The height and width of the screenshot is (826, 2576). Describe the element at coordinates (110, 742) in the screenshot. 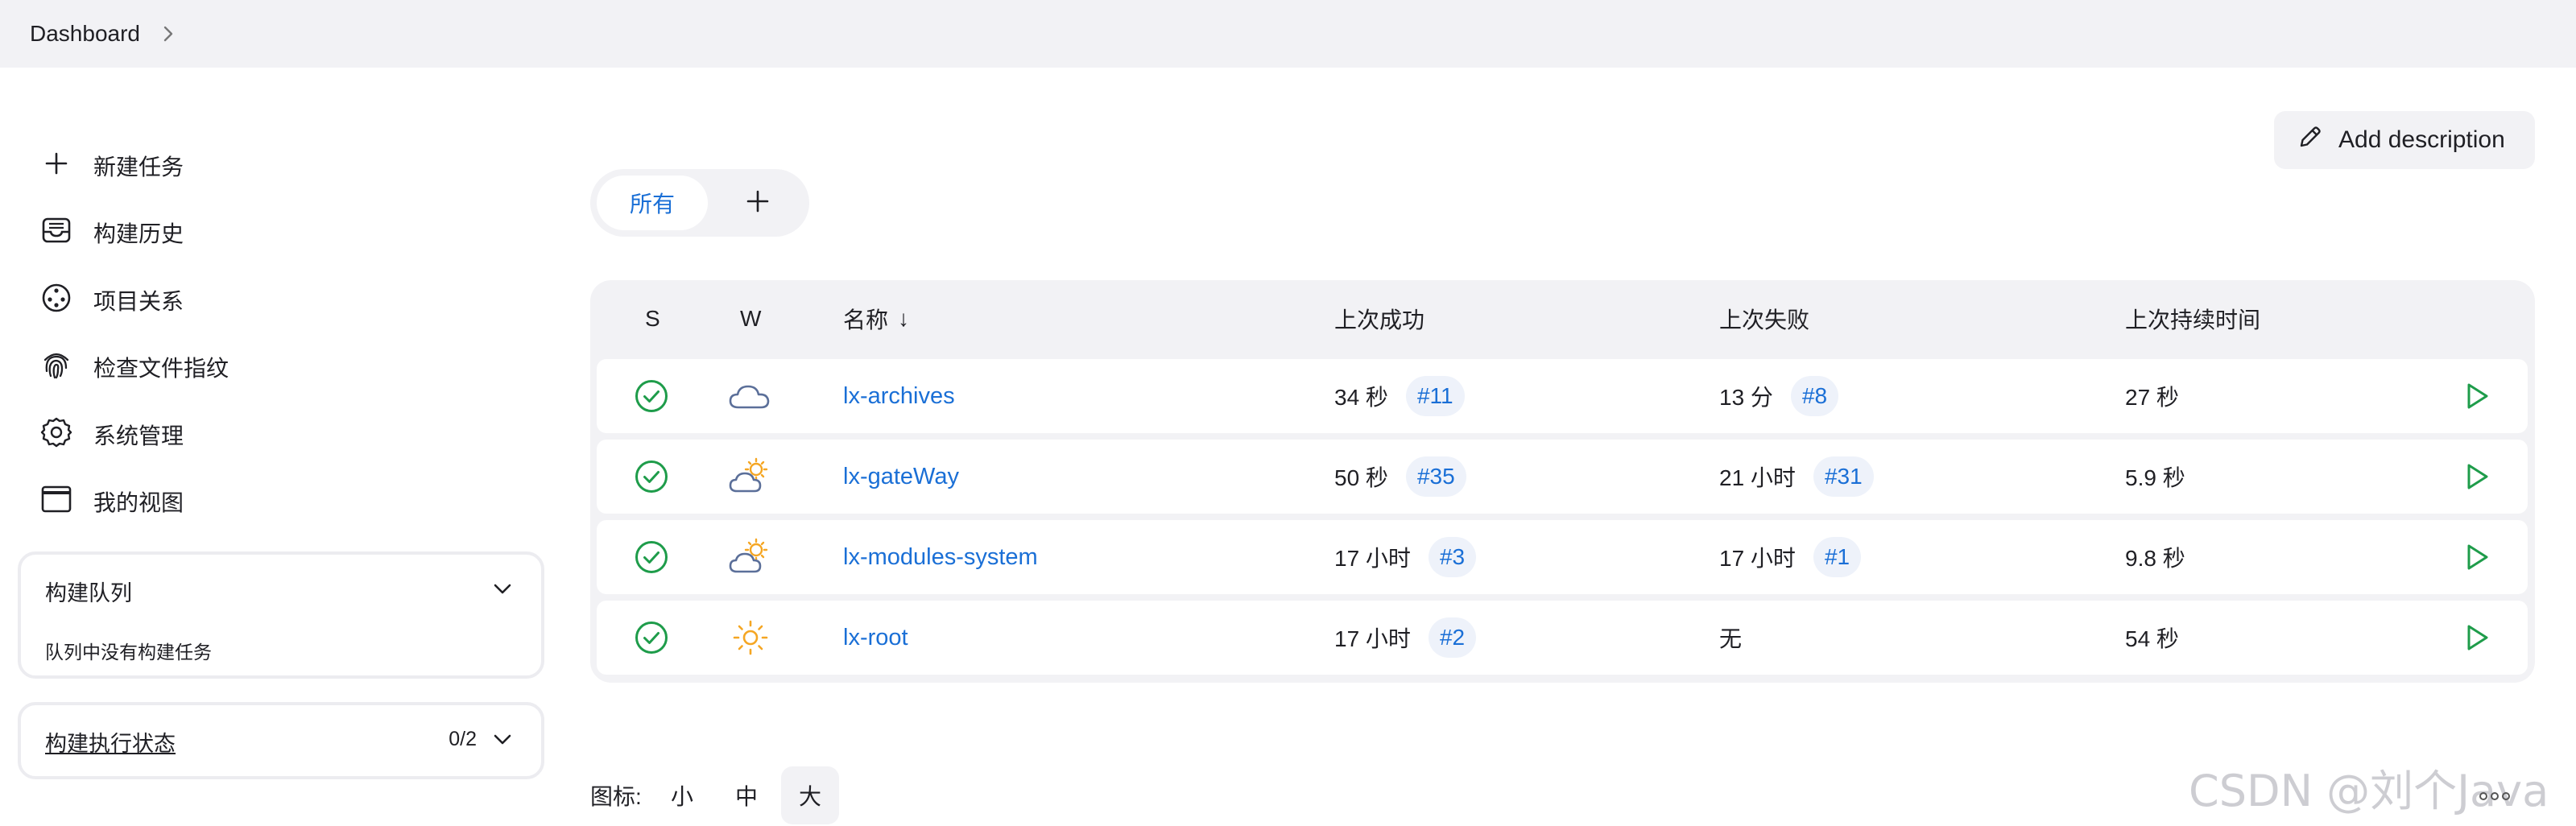

I see `executor-status-title: 构建执行状态` at that location.